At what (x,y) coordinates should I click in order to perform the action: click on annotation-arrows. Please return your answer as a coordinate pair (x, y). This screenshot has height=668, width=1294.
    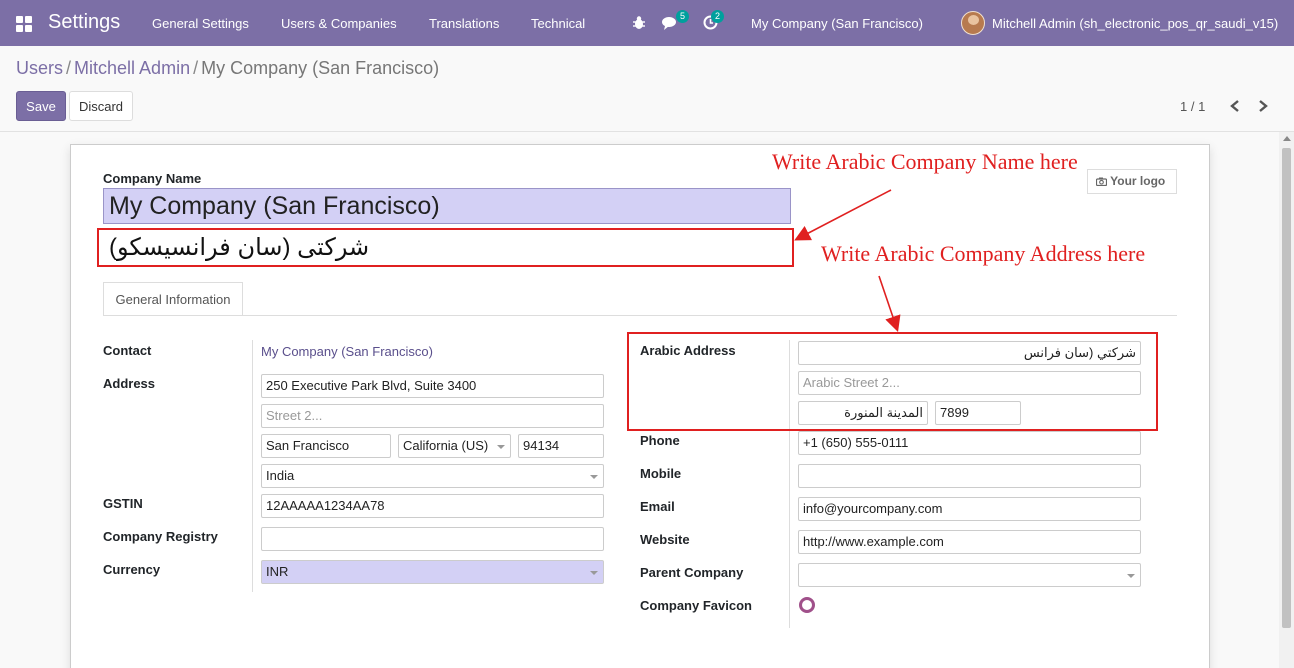
    Looking at the image, I should click on (847, 261).